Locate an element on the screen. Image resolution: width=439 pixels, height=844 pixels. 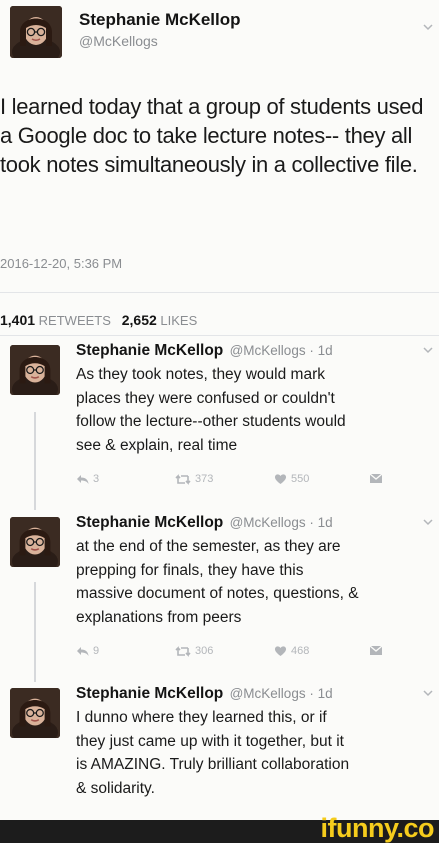
likes-label: LIKES is located at coordinates (179, 320).